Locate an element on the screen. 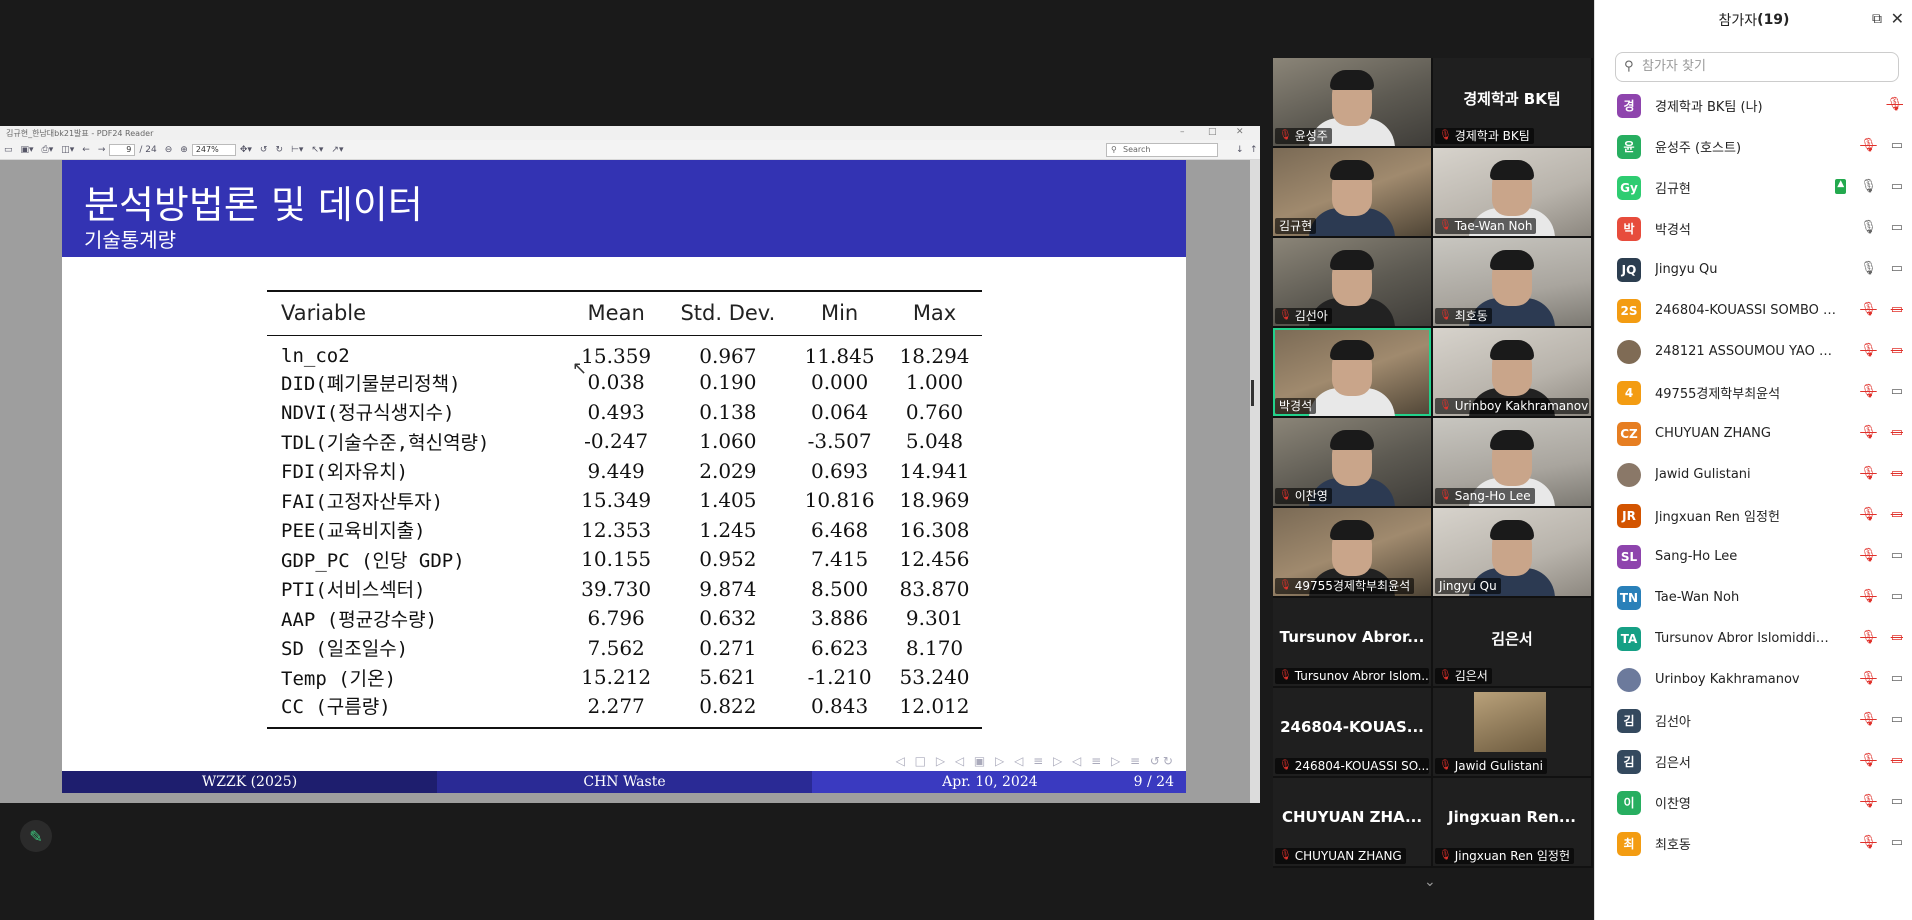  video-tile: 🎙︎ Jawid Gulistani is located at coordinates (1512, 732).